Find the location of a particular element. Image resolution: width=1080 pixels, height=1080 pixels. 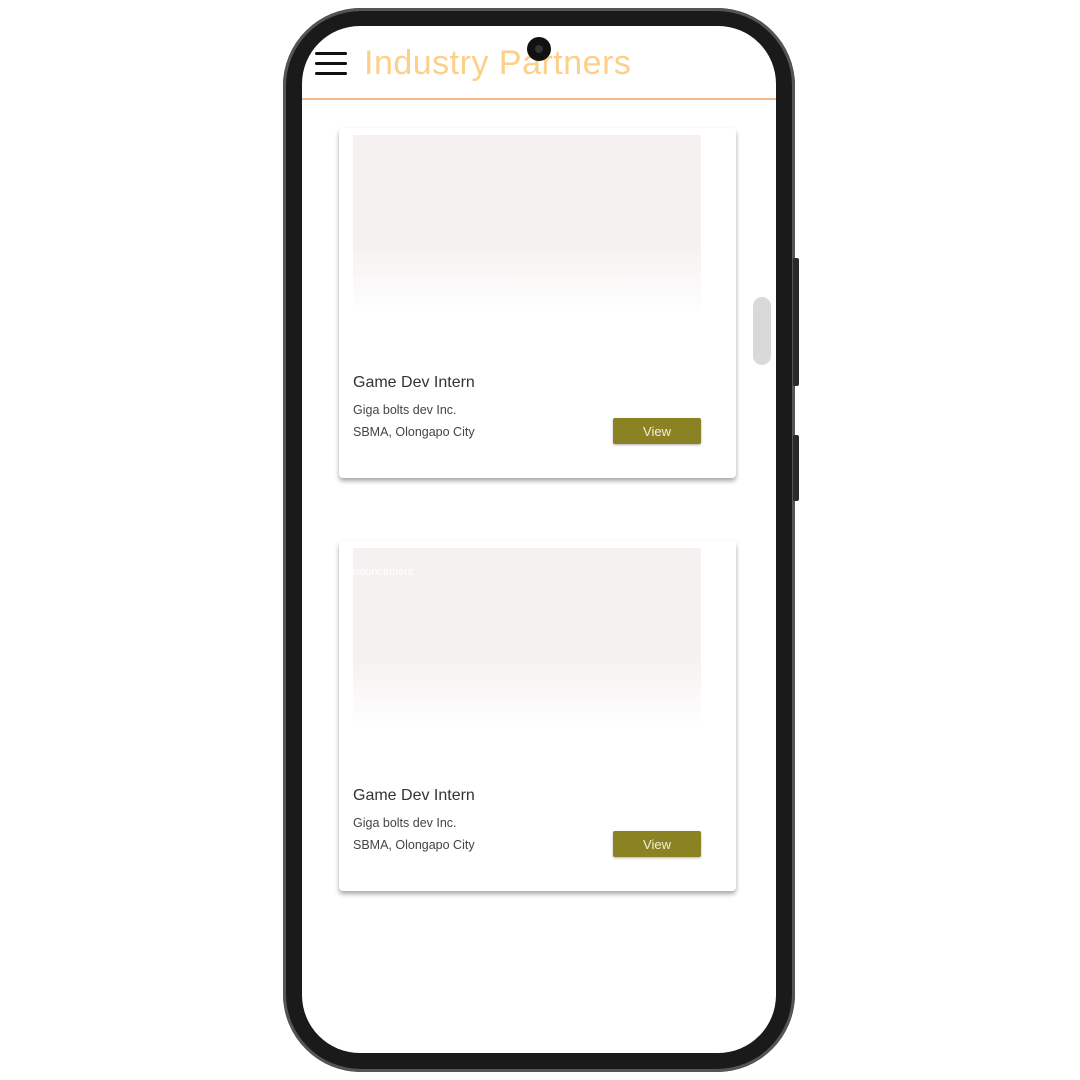

card-image is located at coordinates (527, 225).